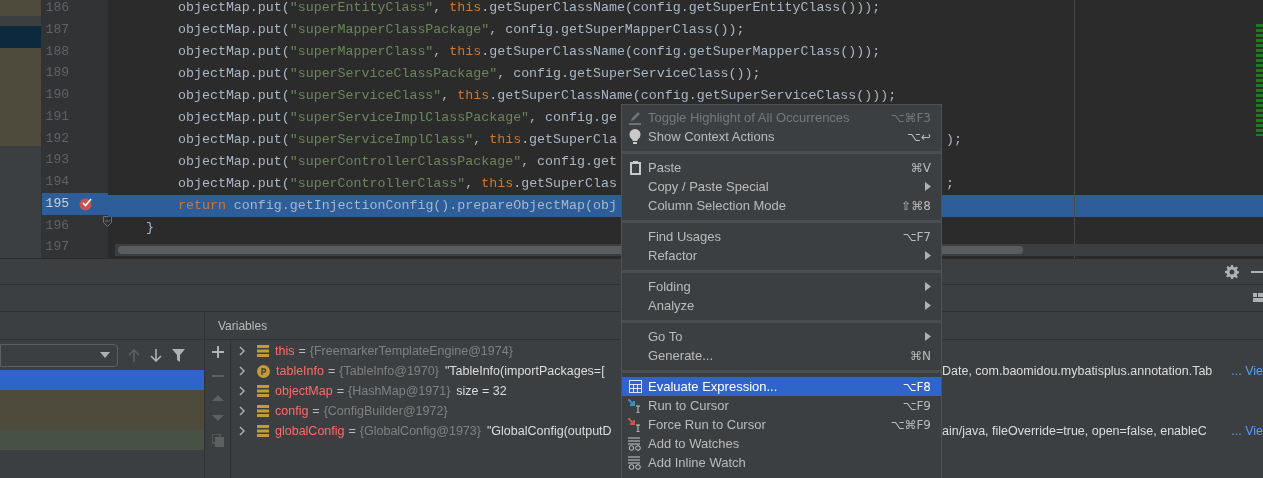 This screenshot has height=478, width=1263. I want to click on code-line: objectMap.put("superServiceClass", this.getSuperClassName(config.getSuperServiceClass()));, so click(537, 95).